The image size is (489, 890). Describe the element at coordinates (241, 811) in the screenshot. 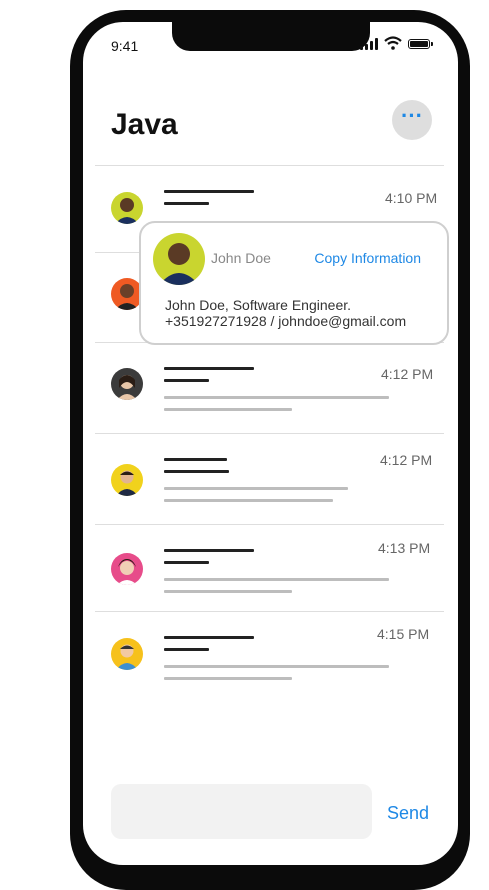

I see `message-input` at that location.